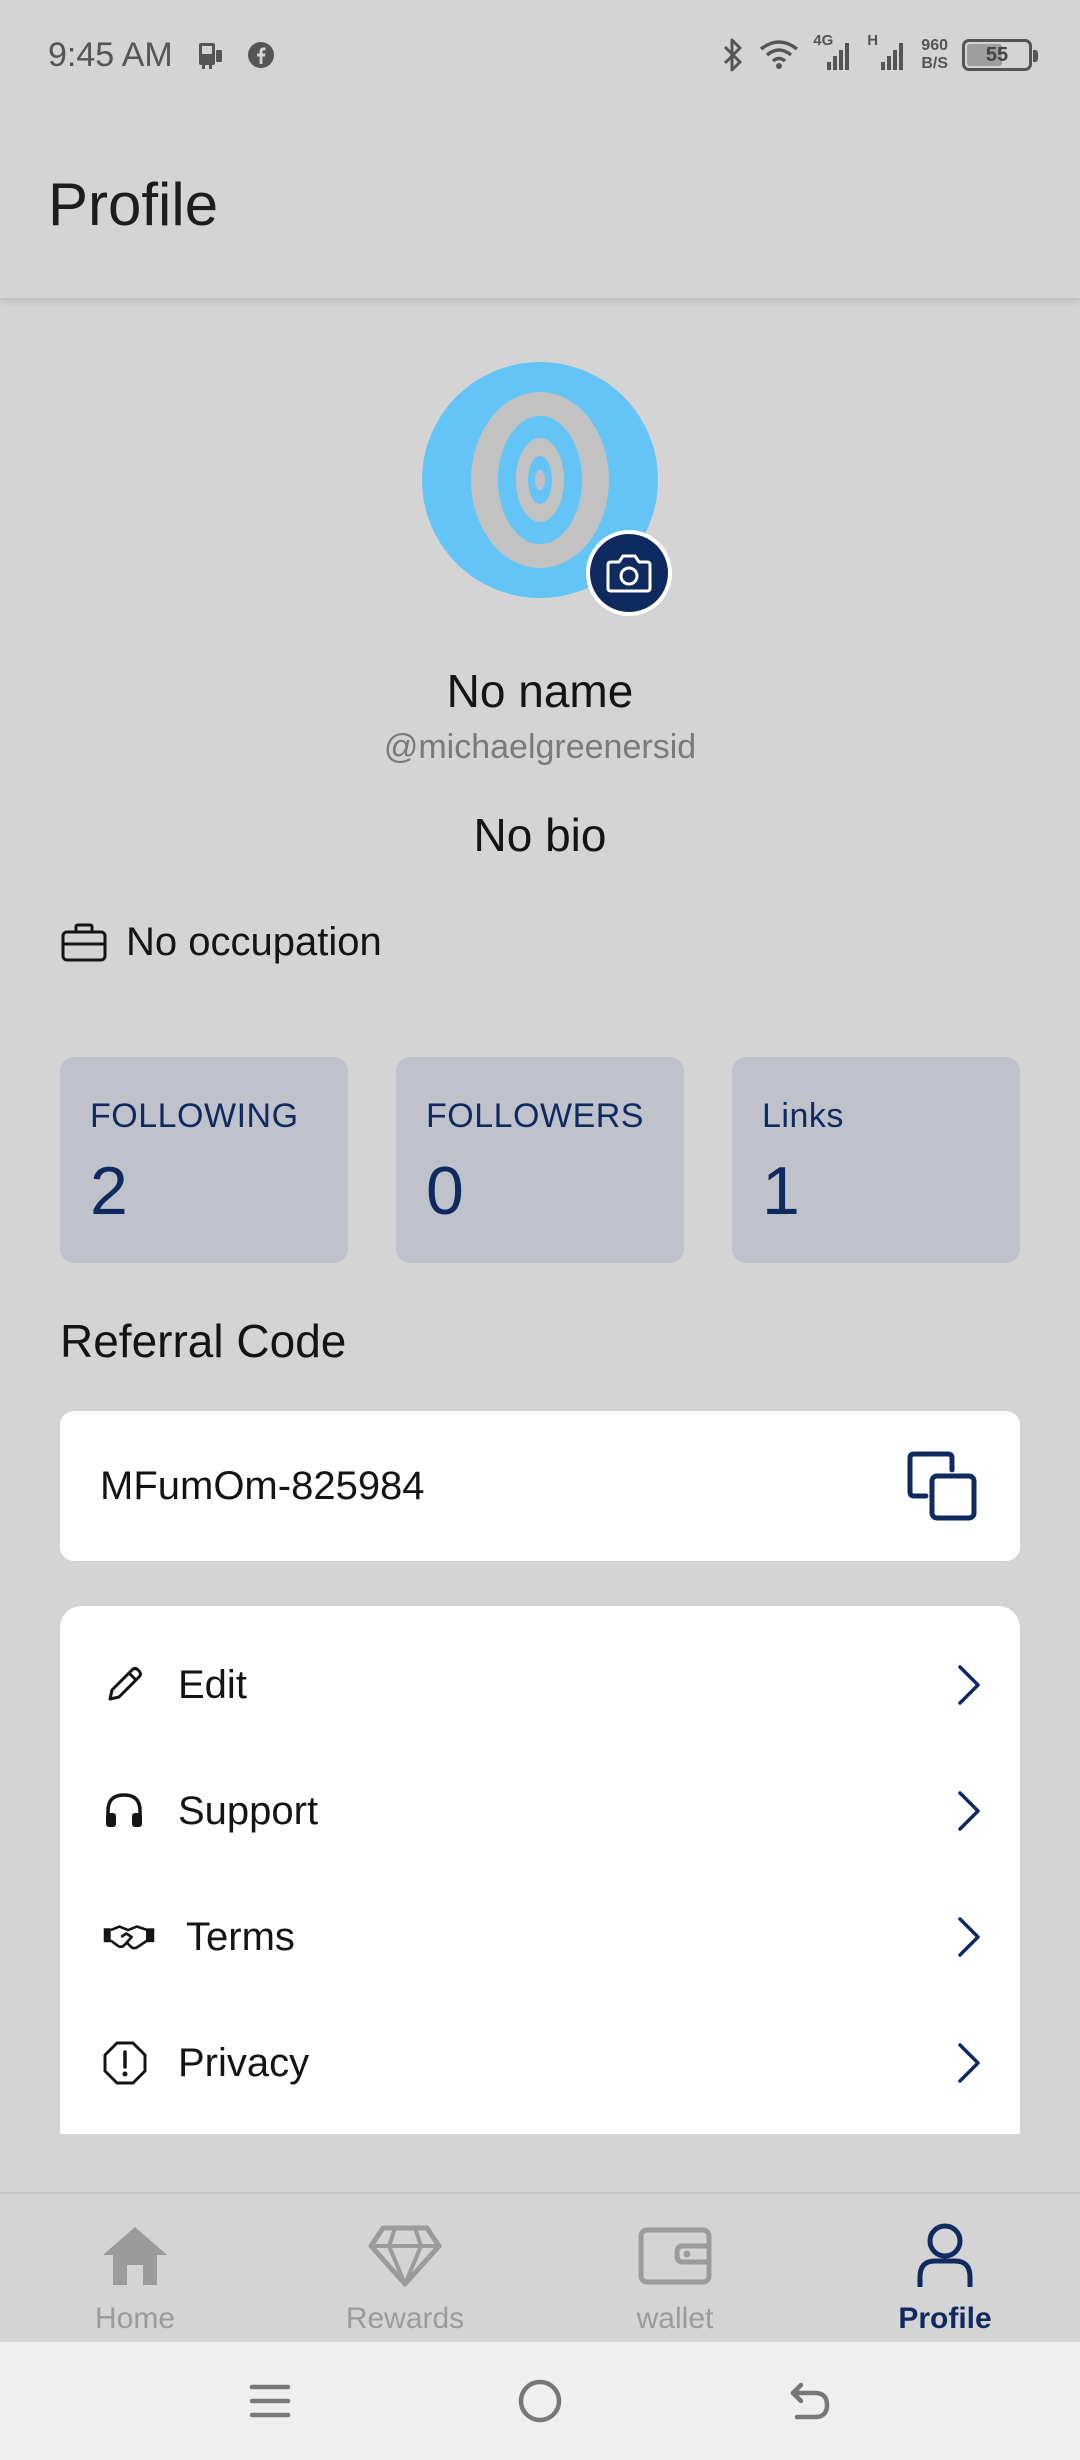  I want to click on stat-value: 1, so click(781, 1191).